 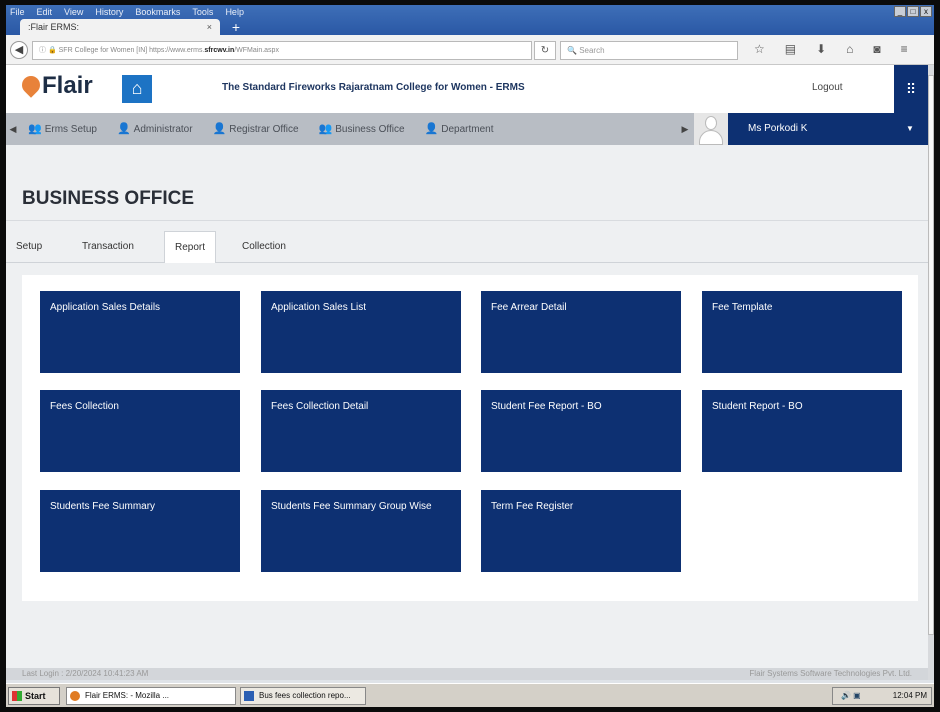 What do you see at coordinates (73, 13) in the screenshot?
I see `menu-view: View` at bounding box center [73, 13].